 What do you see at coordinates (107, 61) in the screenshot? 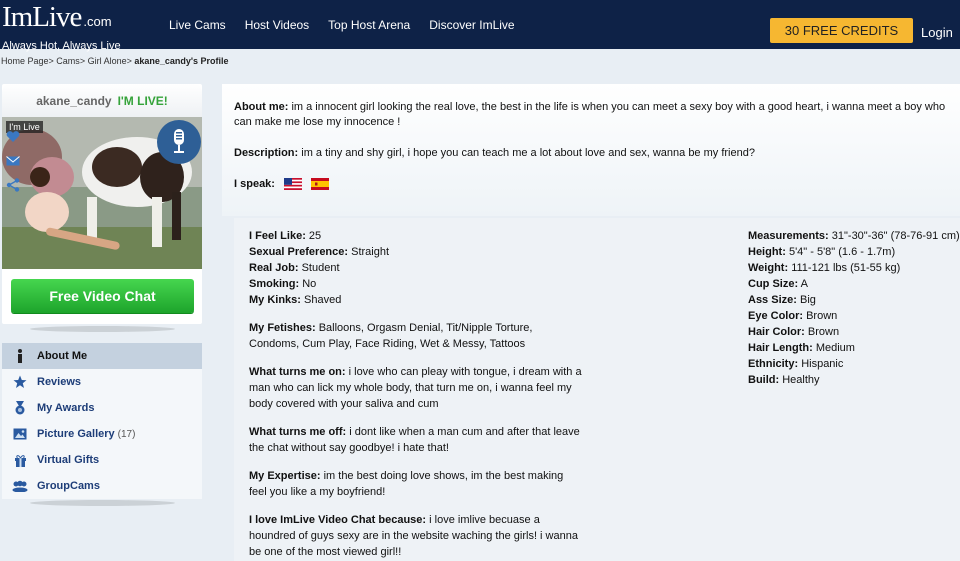
I see `breadcrumb-girl-alone: Girl Alone` at bounding box center [107, 61].